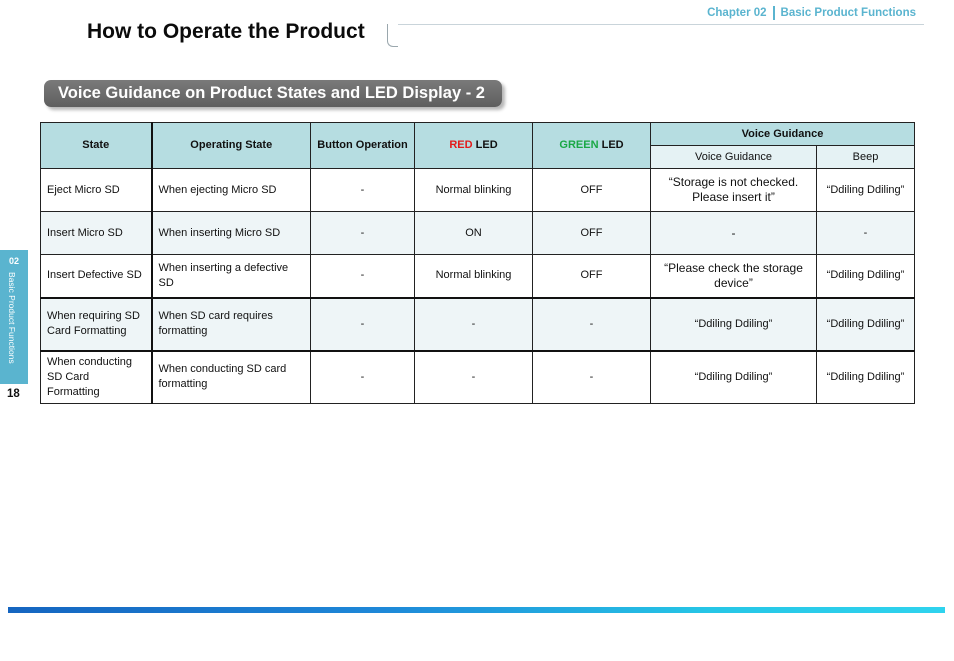 This screenshot has width=954, height=661. I want to click on section-label: Basic Product Functions, so click(848, 13).